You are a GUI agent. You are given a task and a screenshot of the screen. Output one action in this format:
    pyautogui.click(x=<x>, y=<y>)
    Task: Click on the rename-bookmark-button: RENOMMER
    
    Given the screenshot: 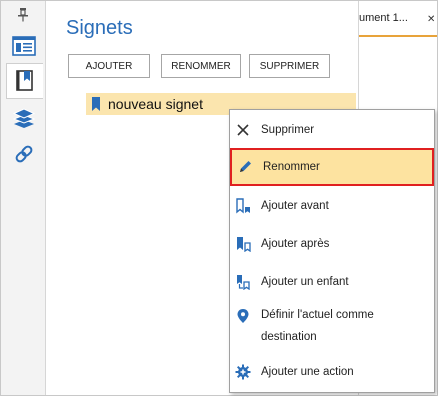 What is the action you would take?
    pyautogui.click(x=201, y=66)
    